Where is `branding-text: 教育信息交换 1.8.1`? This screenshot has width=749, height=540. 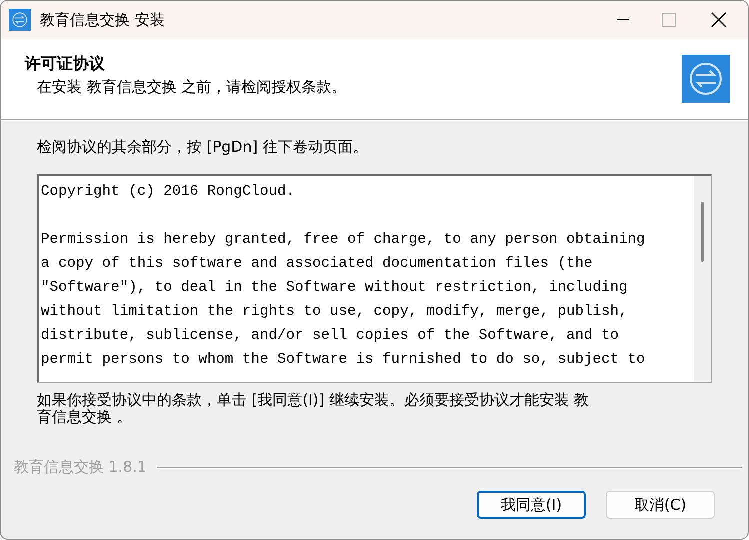 branding-text: 教育信息交换 1.8.1 is located at coordinates (80, 467).